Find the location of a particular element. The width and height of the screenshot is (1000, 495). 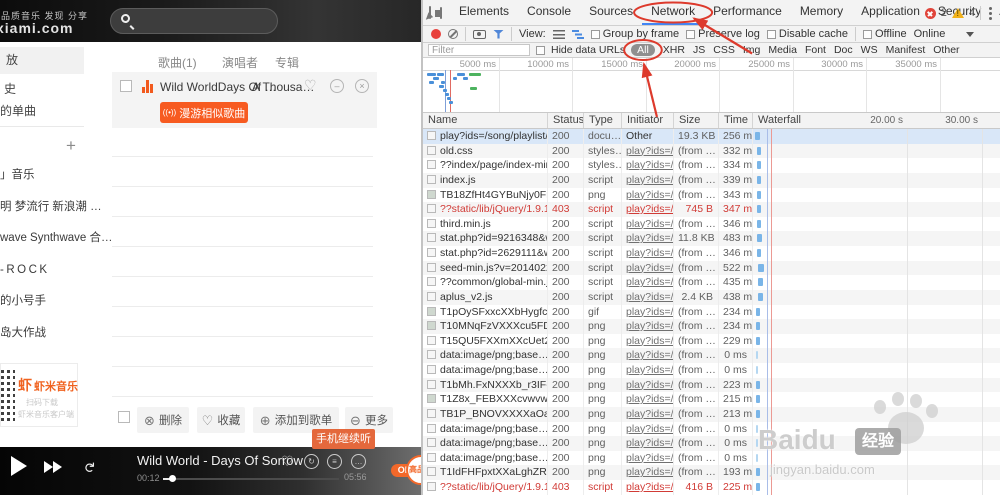

tab-application: Application is located at coordinates (890, 12).